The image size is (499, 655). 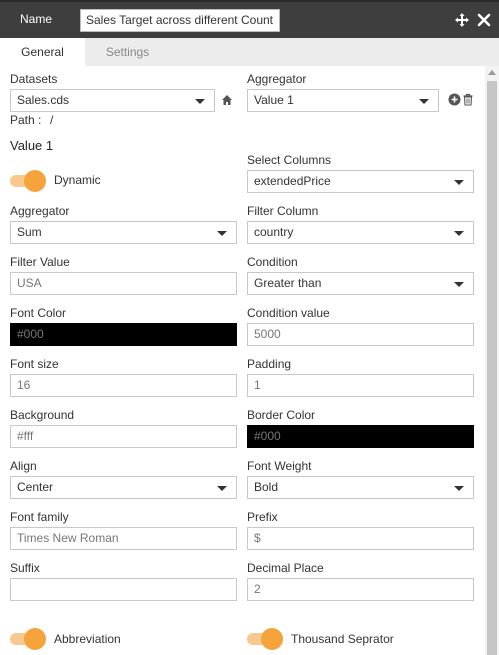 I want to click on trash-icon, so click(x=468, y=99).